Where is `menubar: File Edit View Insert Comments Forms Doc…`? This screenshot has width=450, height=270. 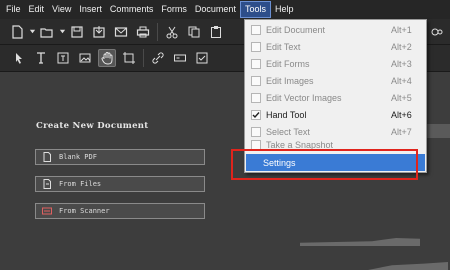
menubar: File Edit View Insert Comments Forms Doc… is located at coordinates (225, 9).